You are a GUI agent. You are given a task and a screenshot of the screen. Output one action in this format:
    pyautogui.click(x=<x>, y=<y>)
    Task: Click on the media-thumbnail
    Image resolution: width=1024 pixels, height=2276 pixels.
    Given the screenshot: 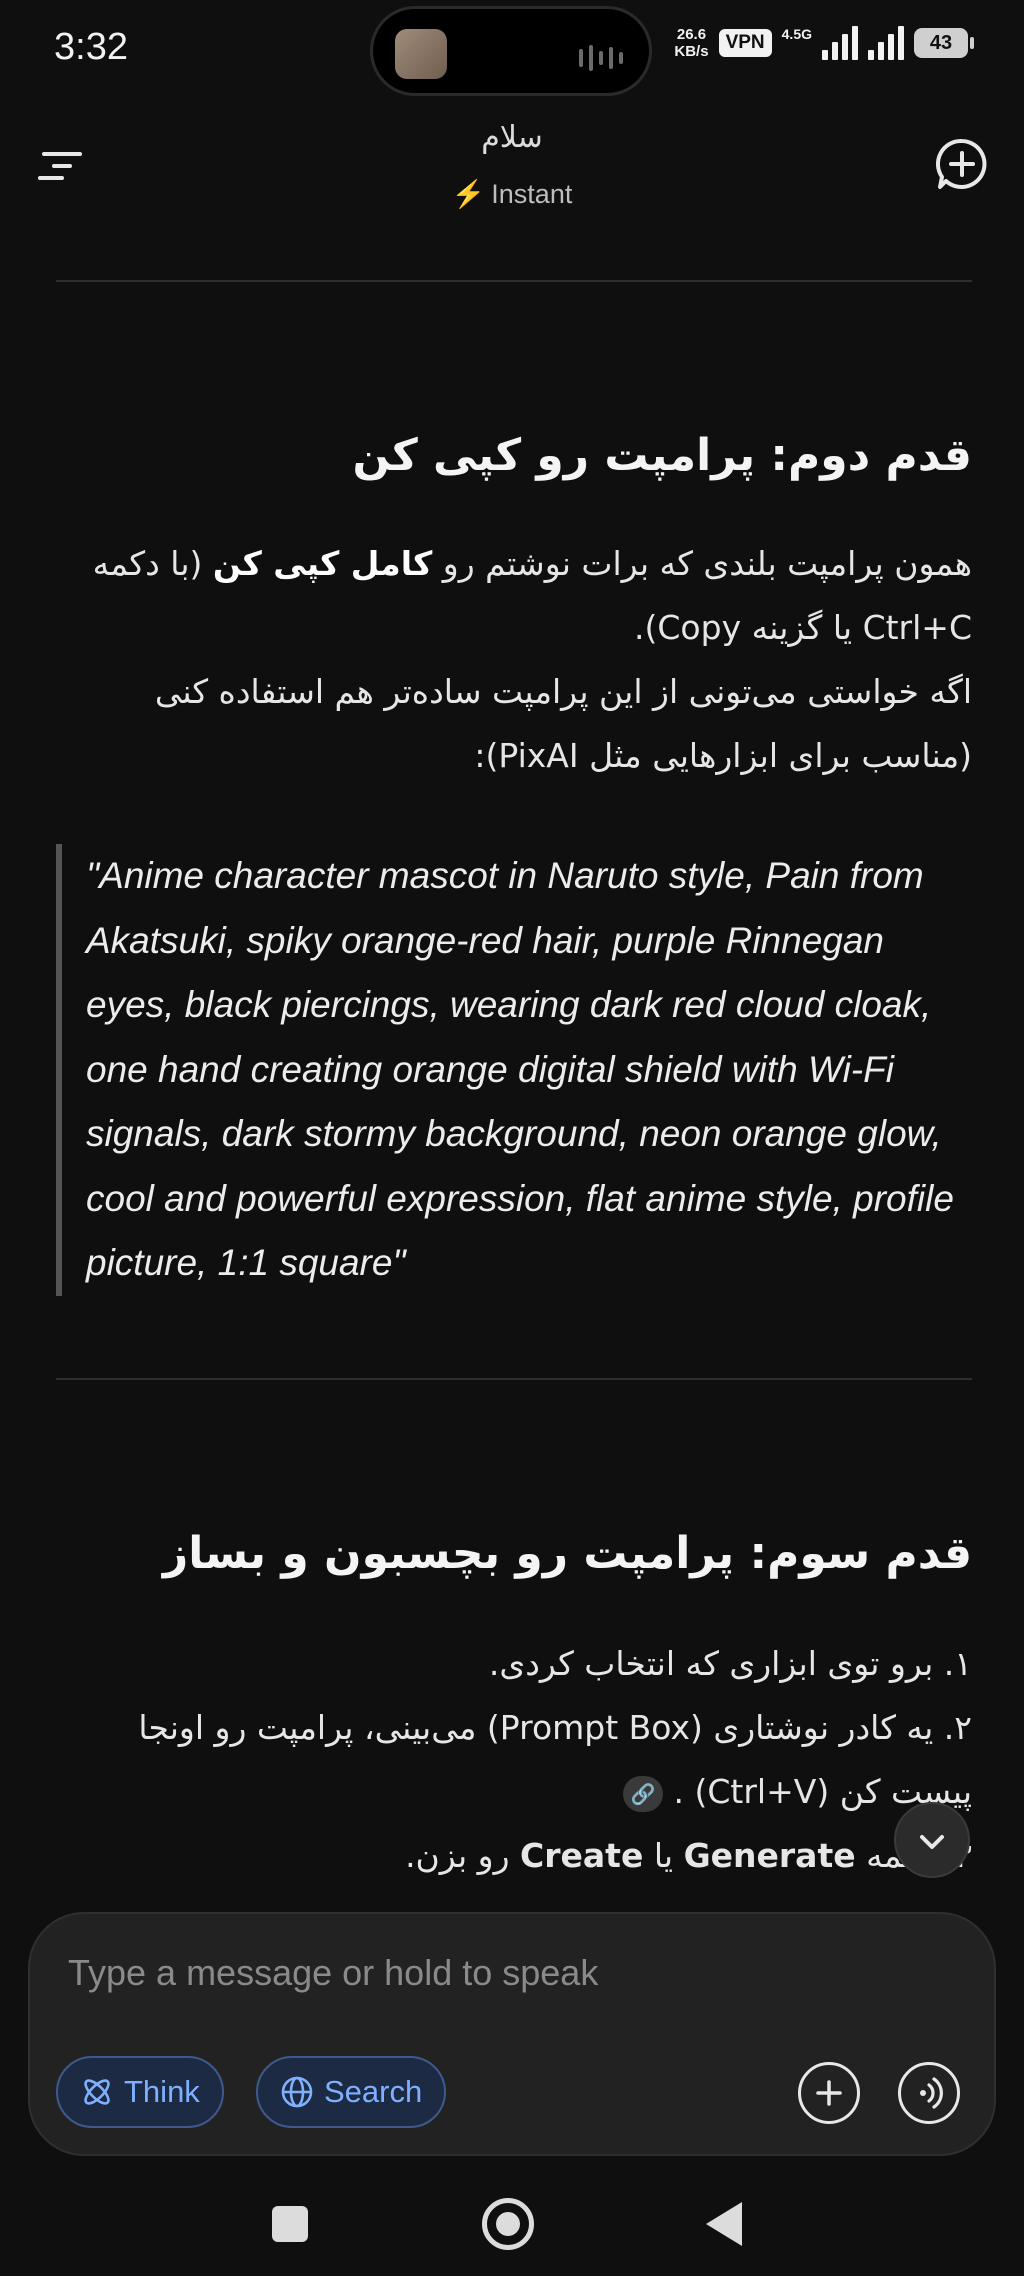 What is the action you would take?
    pyautogui.click(x=421, y=54)
    